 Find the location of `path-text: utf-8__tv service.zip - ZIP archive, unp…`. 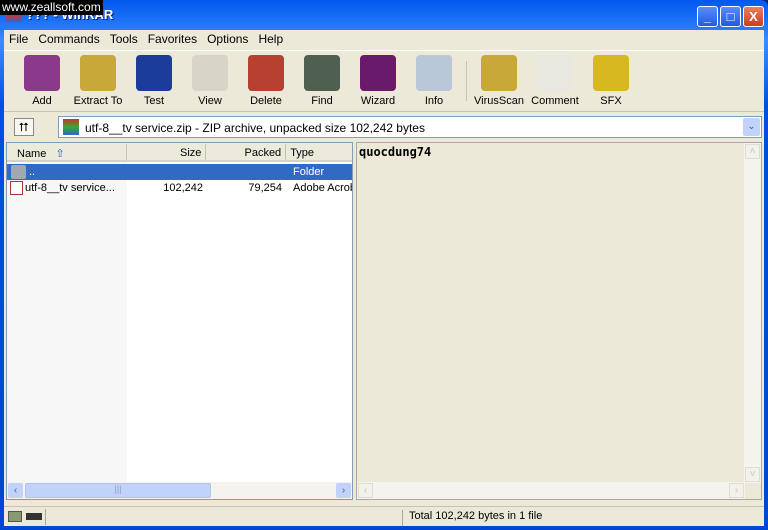

path-text: utf-8__tv service.zip - ZIP archive, unp… is located at coordinates (255, 128).